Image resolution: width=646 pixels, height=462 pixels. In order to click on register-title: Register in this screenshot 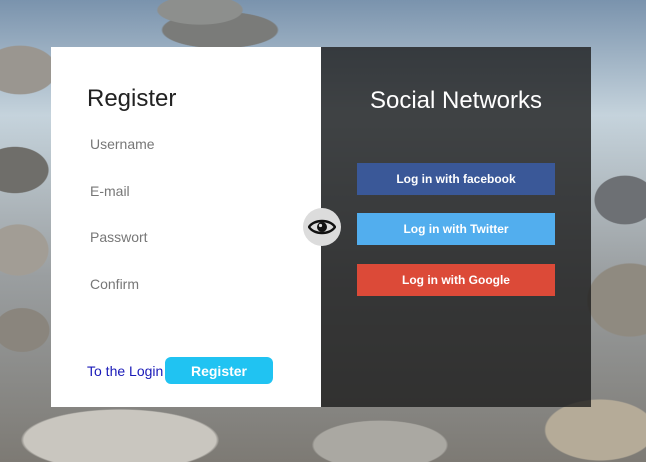, I will do `click(132, 98)`.